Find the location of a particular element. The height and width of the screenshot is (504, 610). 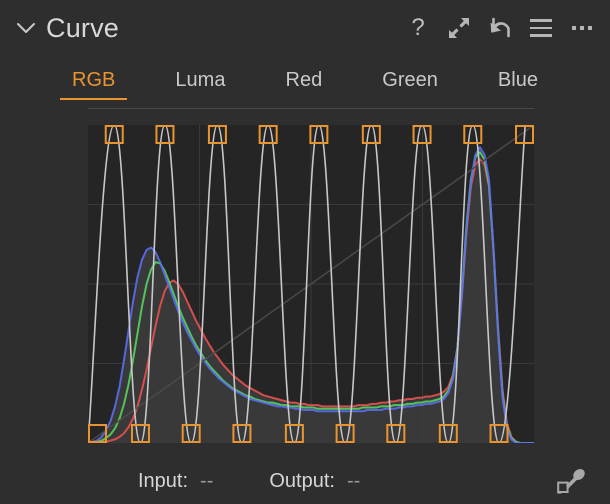

curve-footer: Input: -- Output: -- is located at coordinates (305, 481).